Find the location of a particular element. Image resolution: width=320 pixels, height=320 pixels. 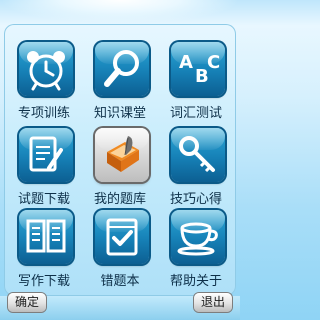

menu-item-exam-download: 试题下载 is located at coordinates (44, 170).